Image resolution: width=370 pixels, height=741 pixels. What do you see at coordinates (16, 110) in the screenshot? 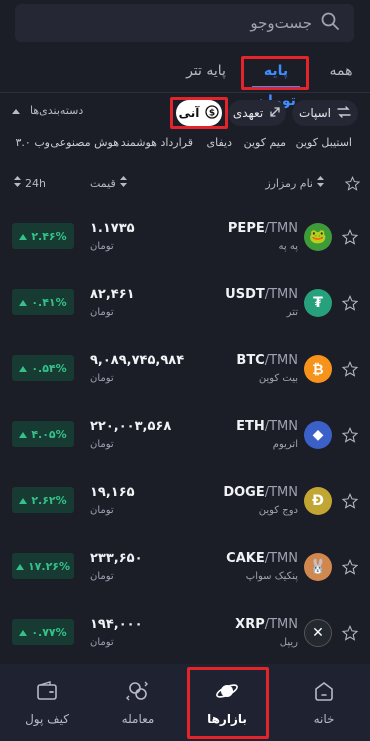
I see `chevron-up-icon` at bounding box center [16, 110].